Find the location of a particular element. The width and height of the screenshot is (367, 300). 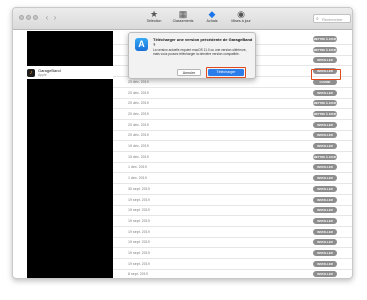

toolbar-item-label: Achats is located at coordinates (212, 21).